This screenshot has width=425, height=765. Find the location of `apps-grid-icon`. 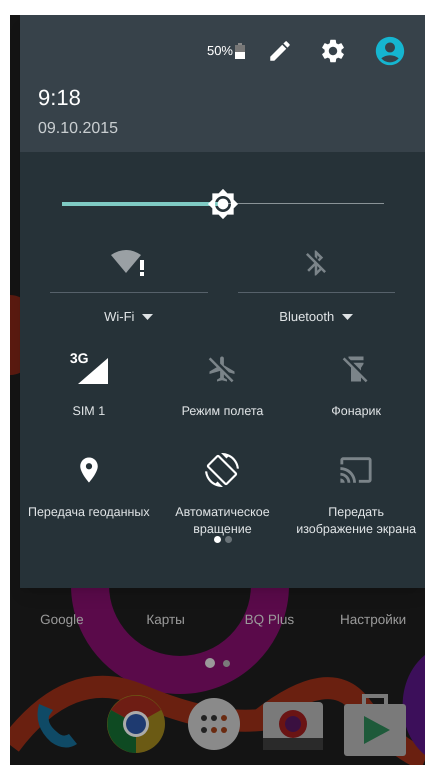

apps-grid-icon is located at coordinates (214, 724).